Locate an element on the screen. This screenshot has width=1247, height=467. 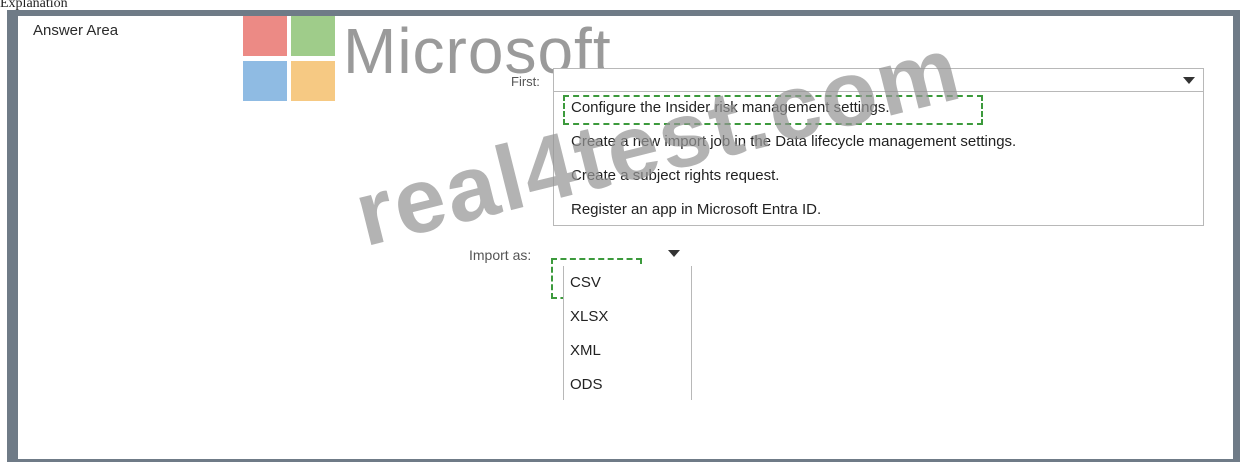
list-item: CSV is located at coordinates (585, 282).